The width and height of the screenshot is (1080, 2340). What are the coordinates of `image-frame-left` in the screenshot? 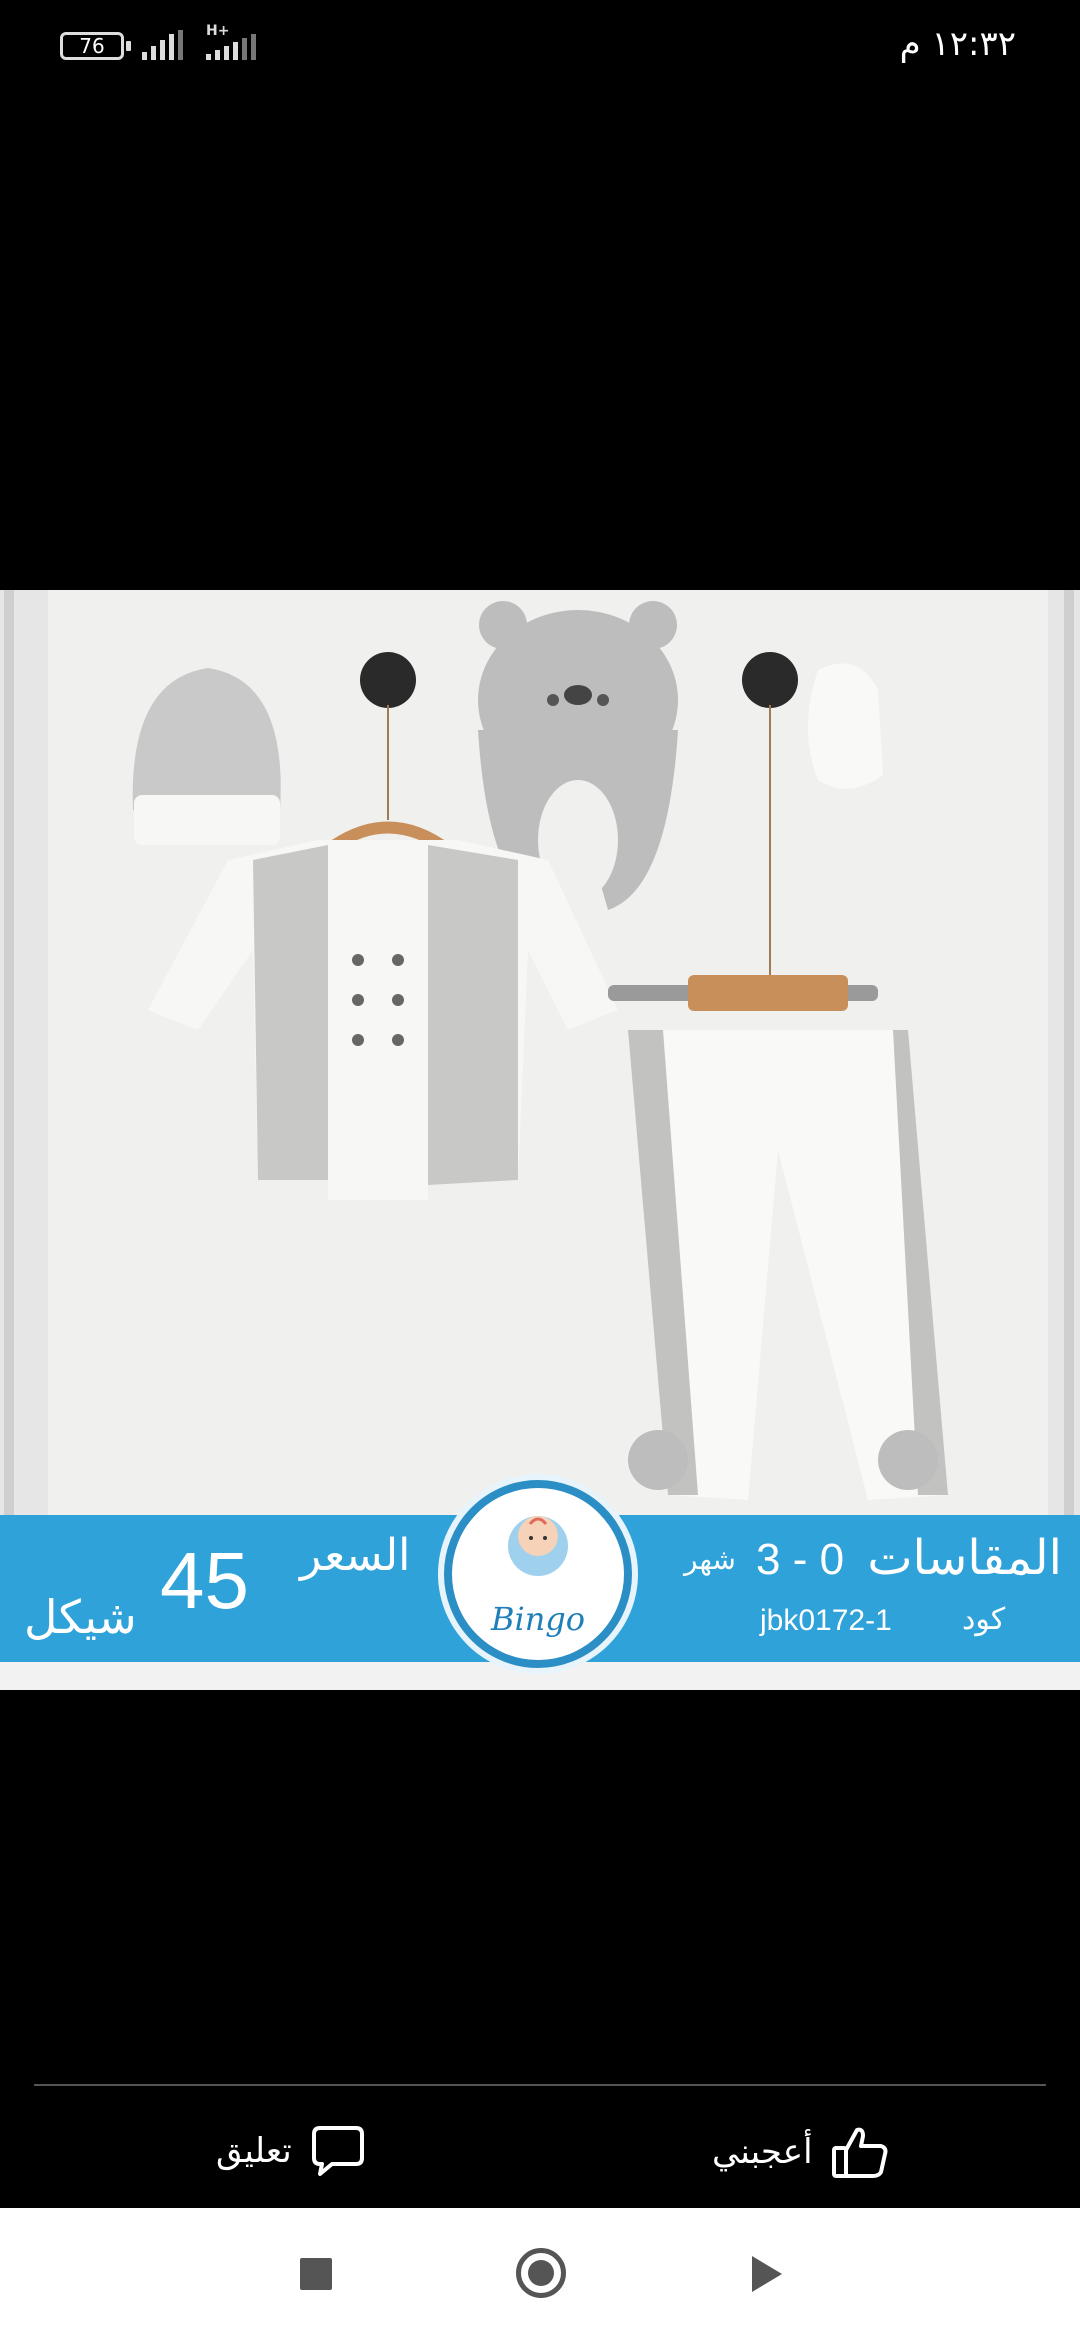 It's located at (24, 1052).